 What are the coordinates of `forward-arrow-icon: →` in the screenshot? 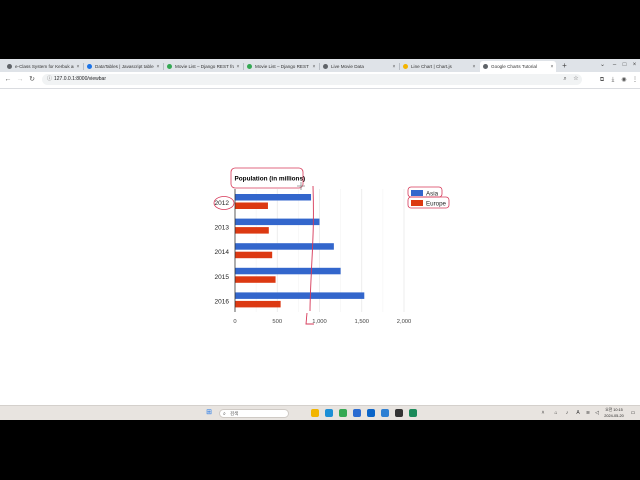 It's located at (20, 80).